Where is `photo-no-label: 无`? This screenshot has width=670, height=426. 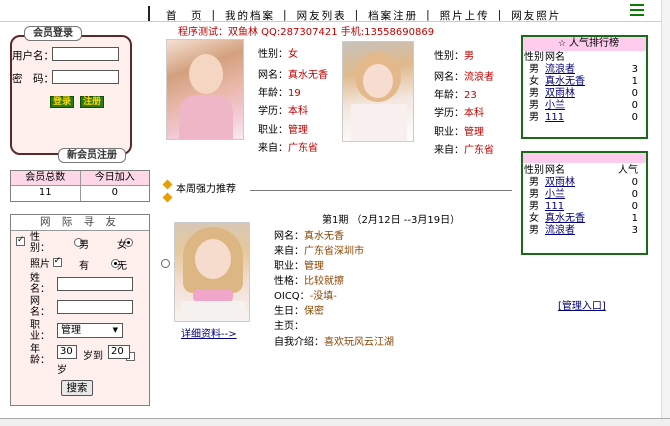 photo-no-label: 无 is located at coordinates (122, 266).